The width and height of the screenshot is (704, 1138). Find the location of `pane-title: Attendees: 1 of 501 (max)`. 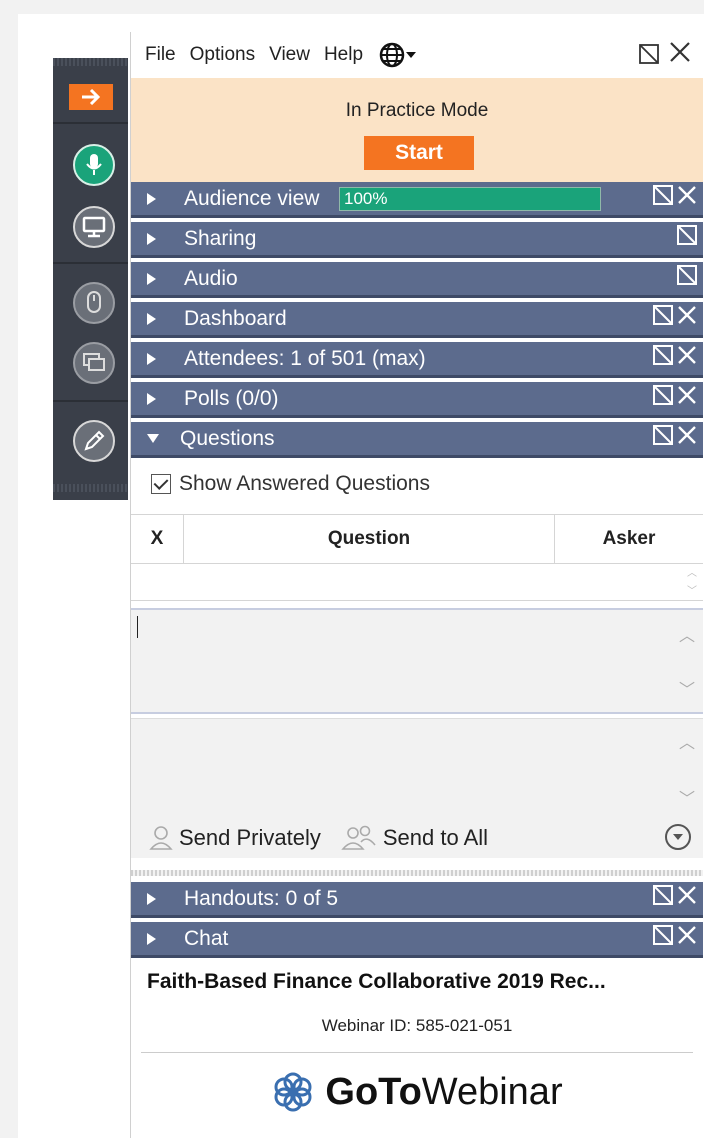

pane-title: Attendees: 1 of 501 (max) is located at coordinates (305, 358).